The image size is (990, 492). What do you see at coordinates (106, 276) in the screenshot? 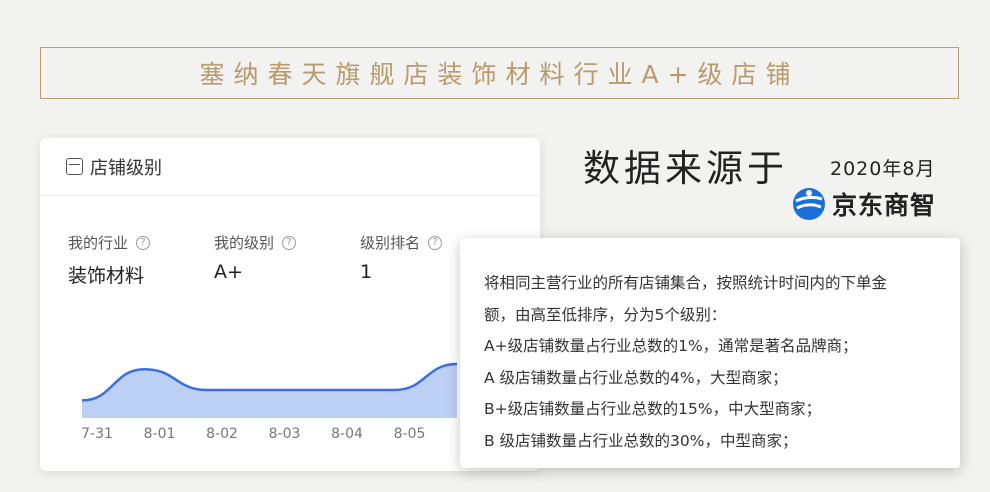
I see `stat-value: 装饰材料` at bounding box center [106, 276].